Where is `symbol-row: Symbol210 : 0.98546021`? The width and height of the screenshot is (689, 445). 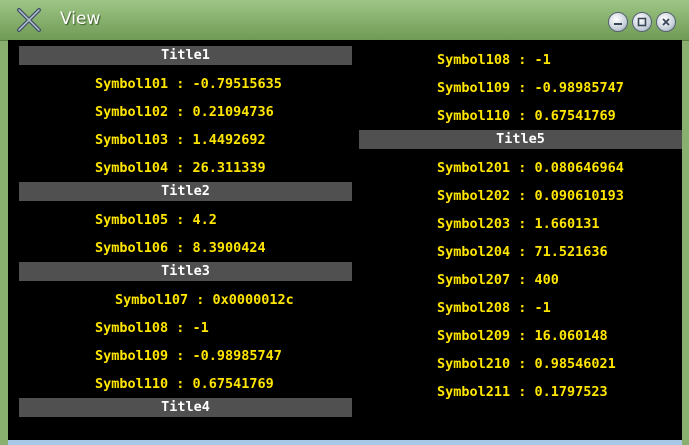
symbol-row: Symbol210 : 0.98546021 is located at coordinates (526, 364).